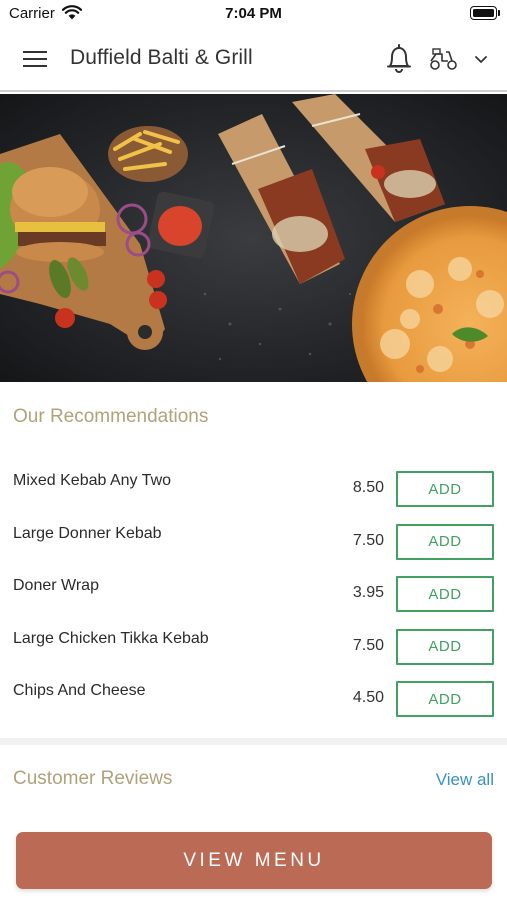 This screenshot has height=900, width=507. I want to click on reviews-heading: Customer Reviews, so click(93, 778).